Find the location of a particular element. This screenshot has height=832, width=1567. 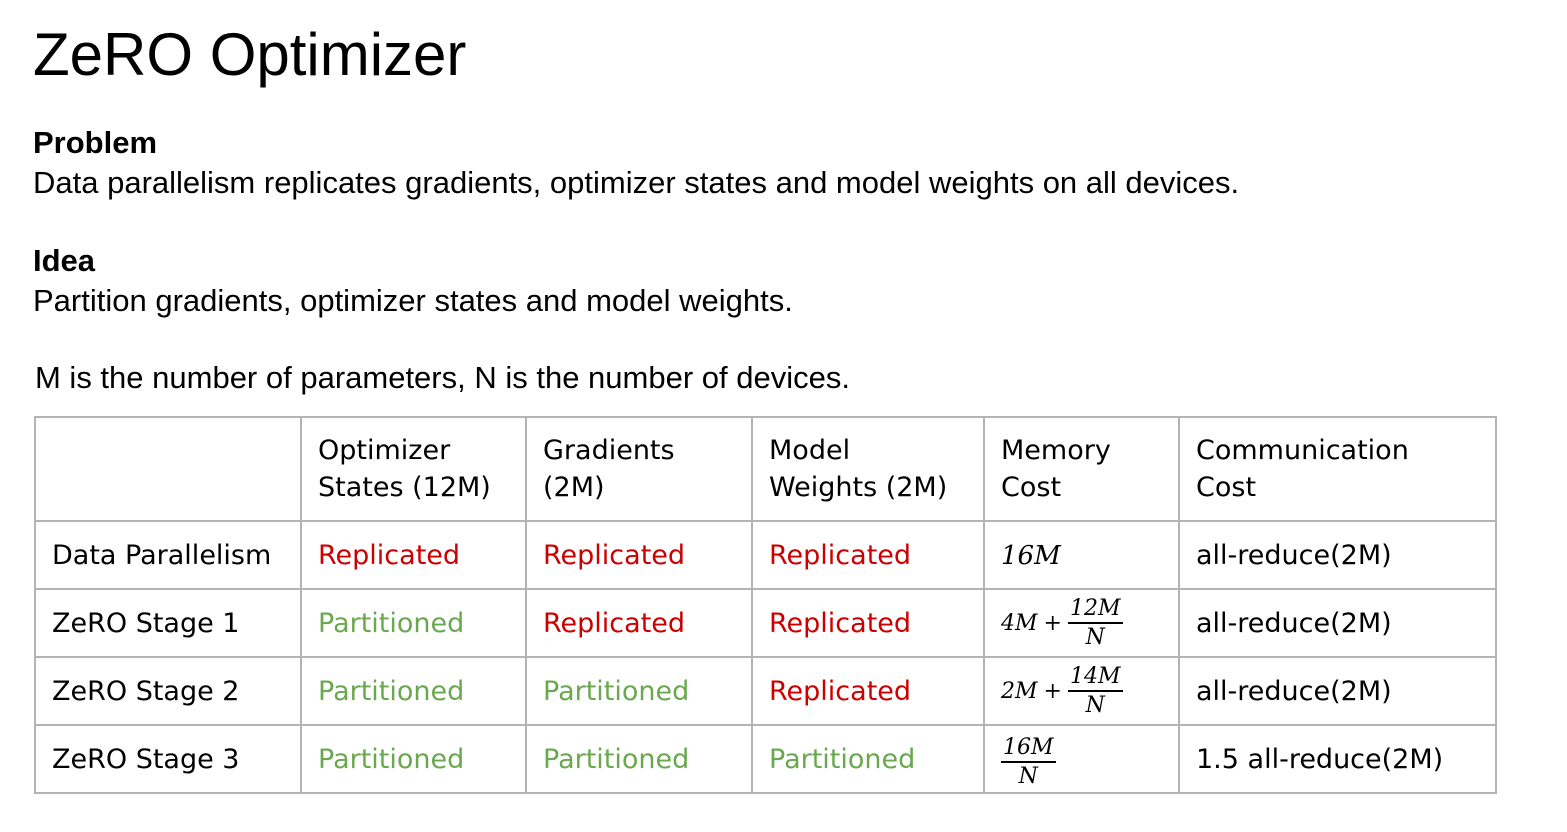

memory-cost-cell: 16M is located at coordinates (1081, 555).